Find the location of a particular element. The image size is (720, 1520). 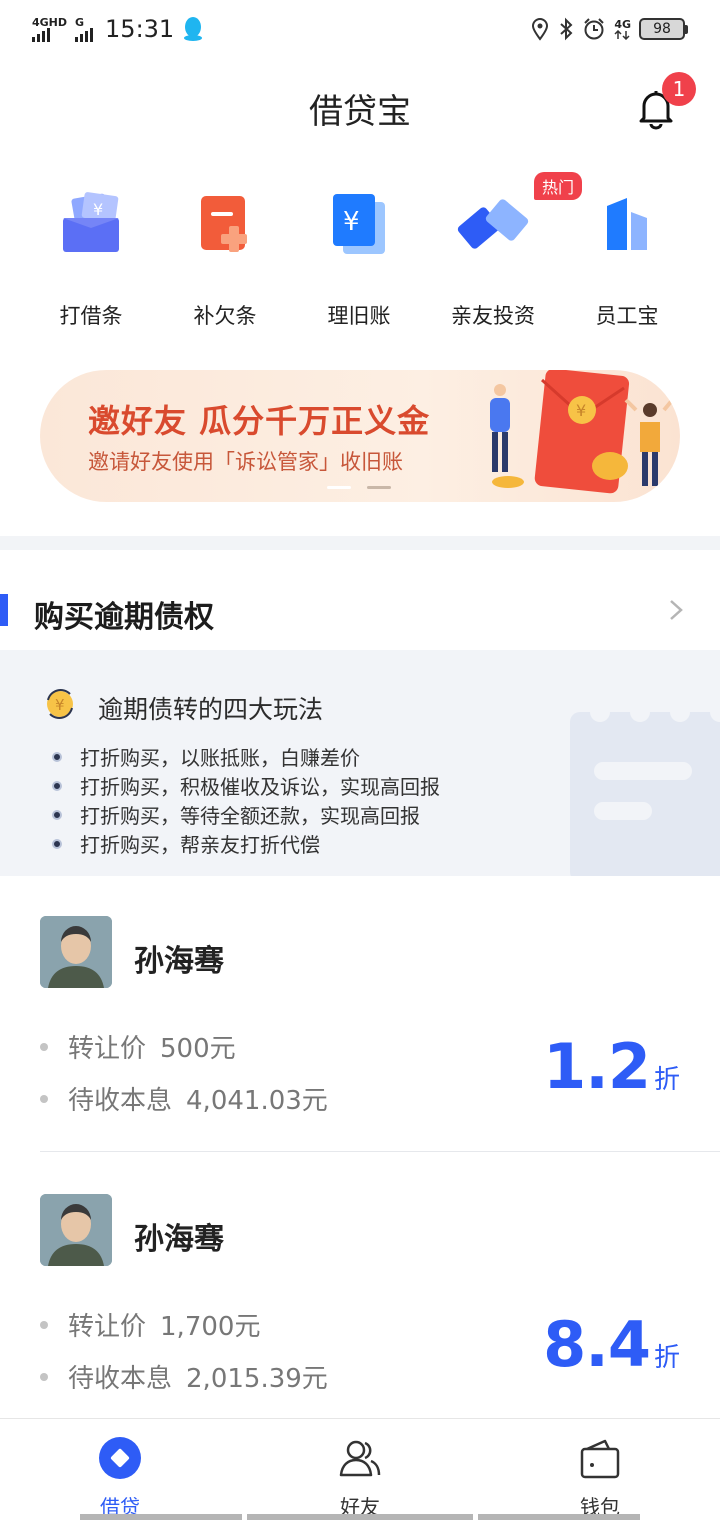

network-label-1: 4GHD is located at coordinates (50, 22).